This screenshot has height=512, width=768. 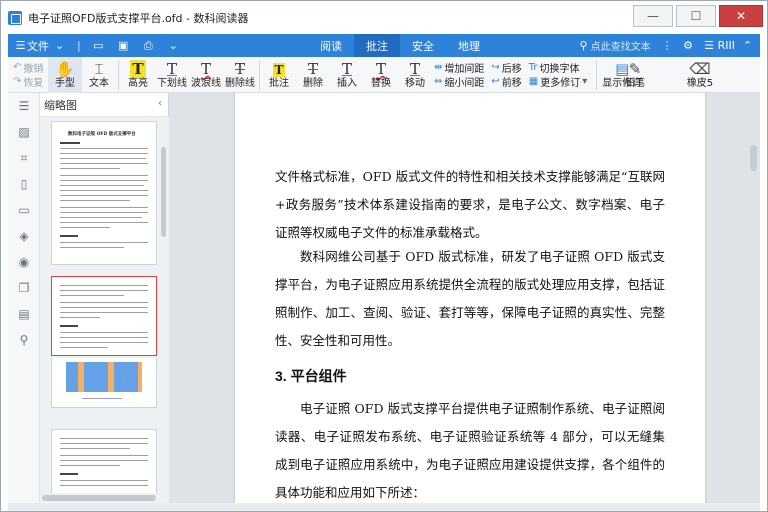 What do you see at coordinates (279, 70) in the screenshot?
I see `note-icon: T` at bounding box center [279, 70].